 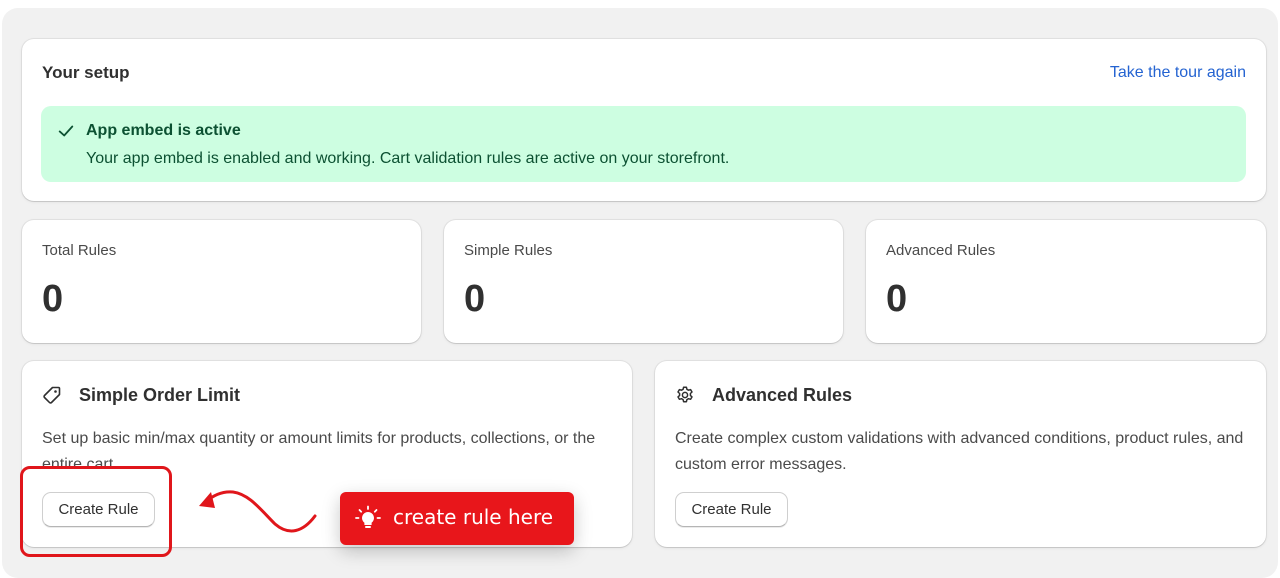 What do you see at coordinates (643, 281) in the screenshot?
I see `stat-card-simple-rules: Simple Rules 0` at bounding box center [643, 281].